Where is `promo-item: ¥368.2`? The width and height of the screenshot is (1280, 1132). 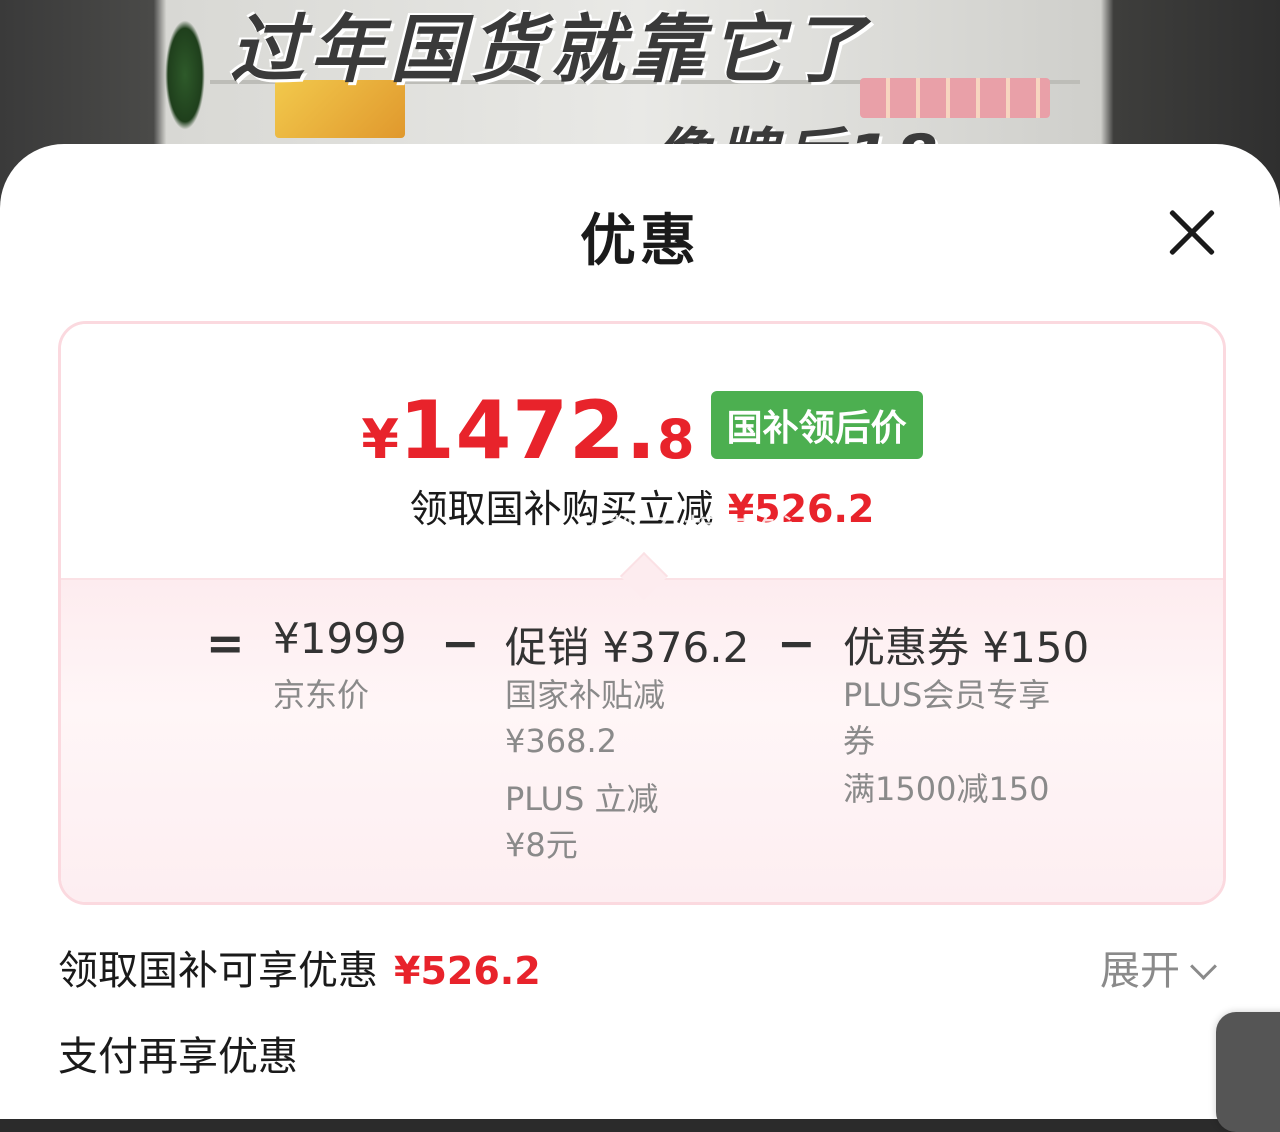
promo-item: ¥368.2 is located at coordinates (561, 741).